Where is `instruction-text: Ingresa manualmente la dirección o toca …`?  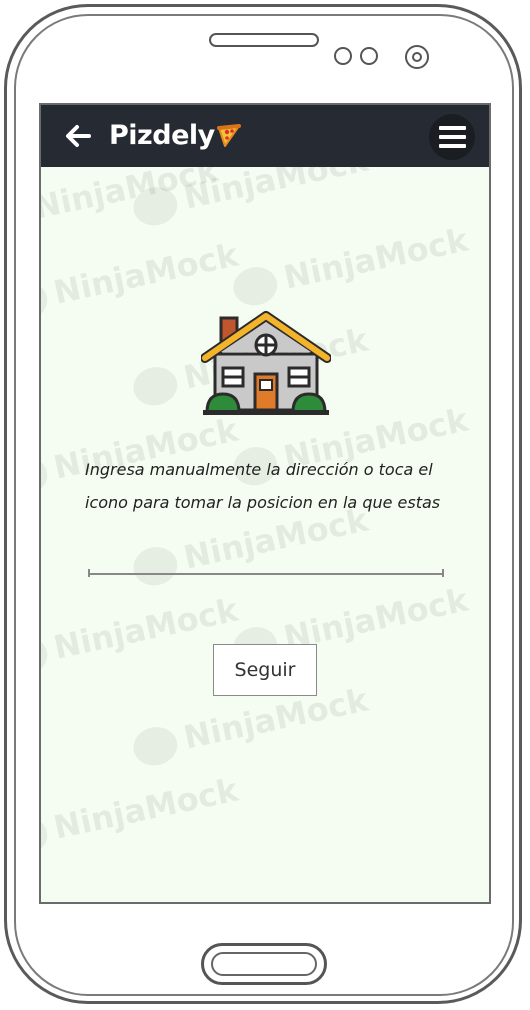
instruction-text: Ingresa manualmente la dirección o toca … is located at coordinates (275, 486).